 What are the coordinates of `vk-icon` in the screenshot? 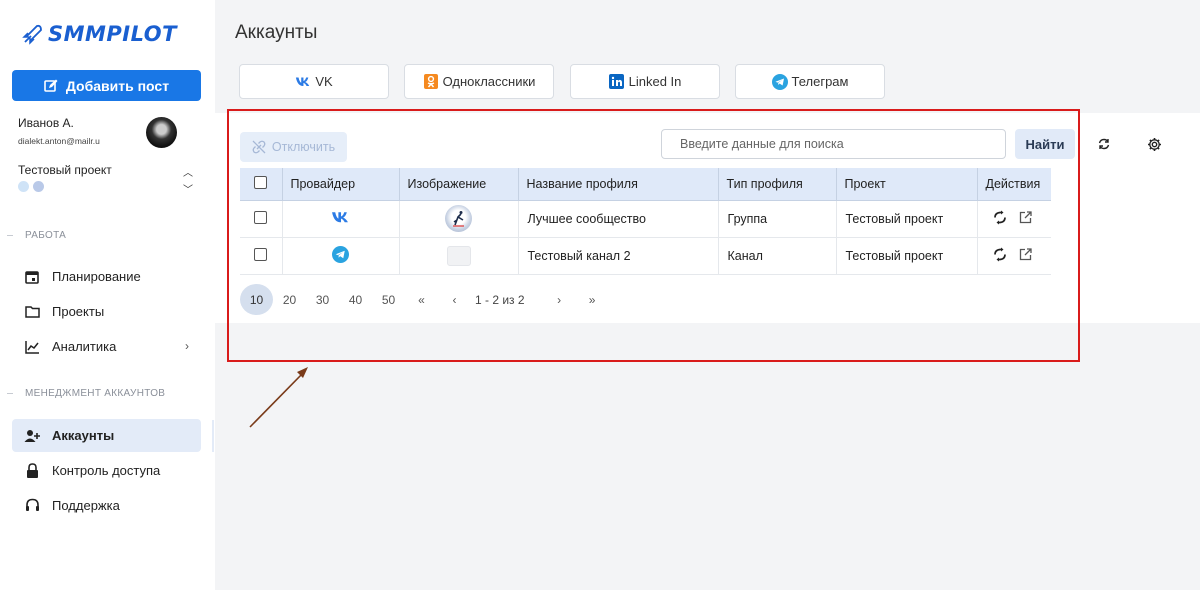 It's located at (303, 82).